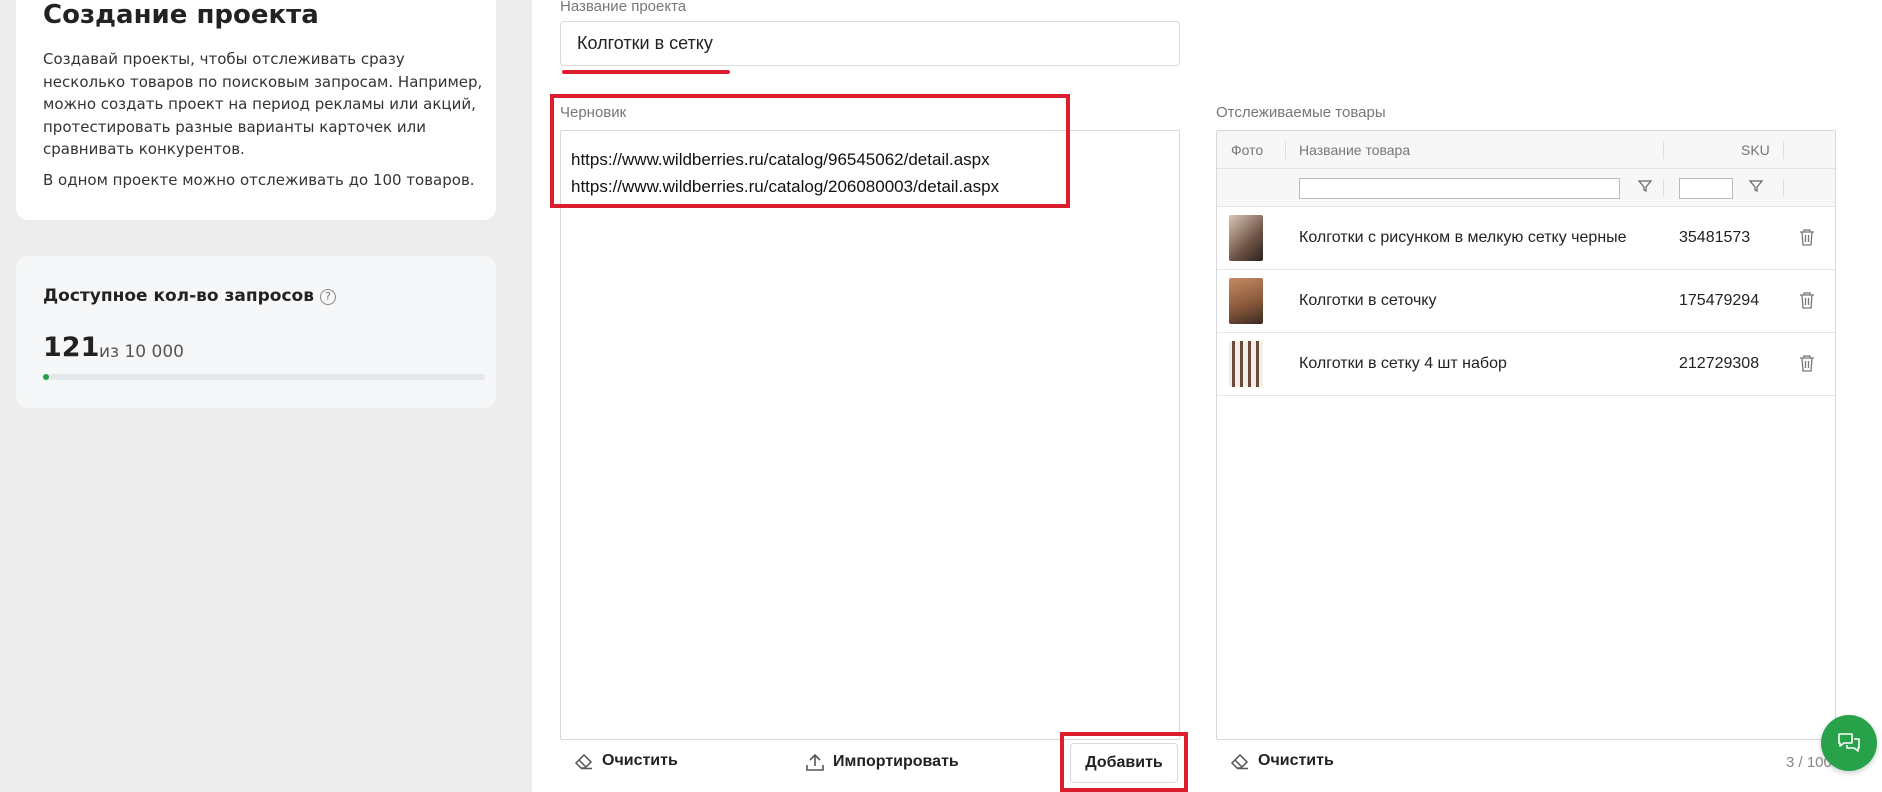 The image size is (1882, 792). What do you see at coordinates (896, 761) in the screenshot?
I see `import-label: Импортировать` at bounding box center [896, 761].